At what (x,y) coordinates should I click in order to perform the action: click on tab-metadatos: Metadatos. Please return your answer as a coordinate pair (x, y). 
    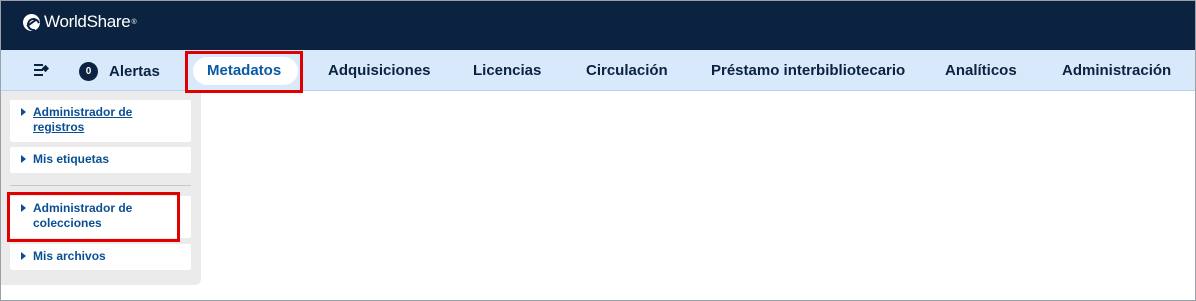
    Looking at the image, I should click on (245, 70).